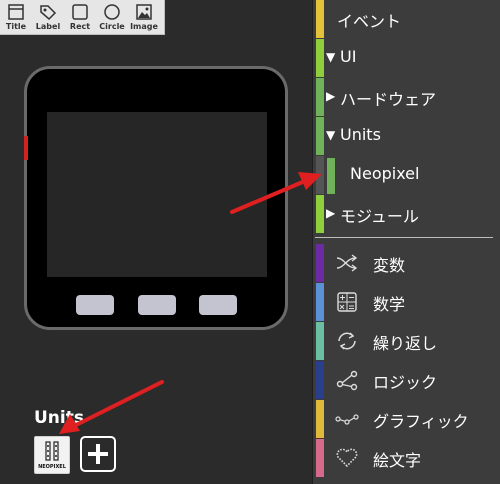 The width and height of the screenshot is (500, 484). Describe the element at coordinates (80, 12) in the screenshot. I see `rect-icon` at that location.